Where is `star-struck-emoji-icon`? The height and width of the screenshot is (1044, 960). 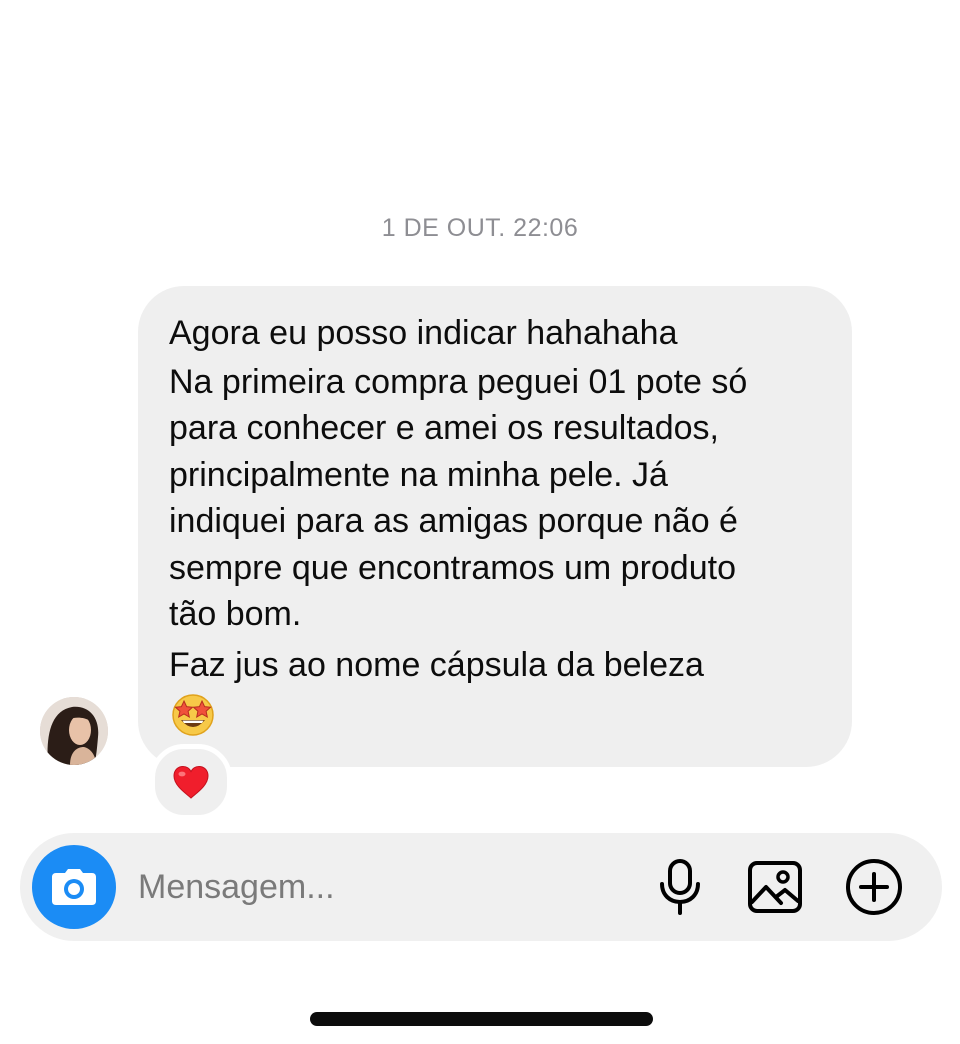
star-struck-emoji-icon is located at coordinates (193, 715).